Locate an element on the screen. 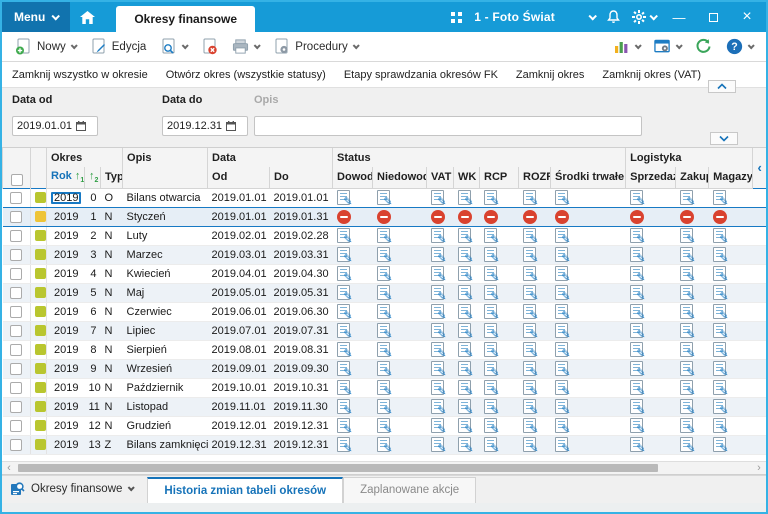 This screenshot has height=514, width=768. cell-od: 2019.07.01 is located at coordinates (238, 331).